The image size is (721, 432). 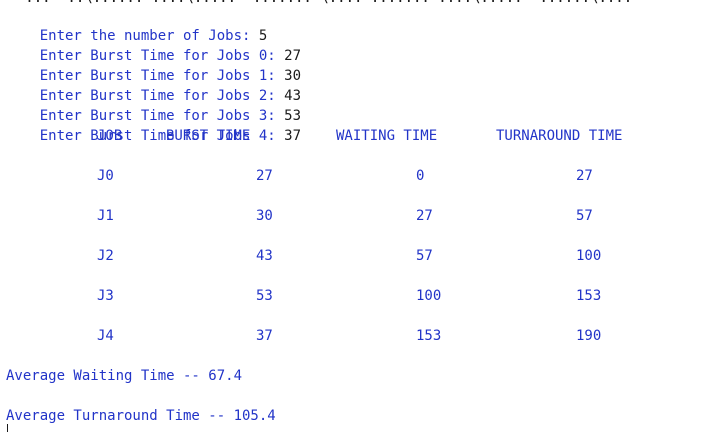 What do you see at coordinates (264, 216) in the screenshot?
I see `cell-burst-time: 30` at bounding box center [264, 216].